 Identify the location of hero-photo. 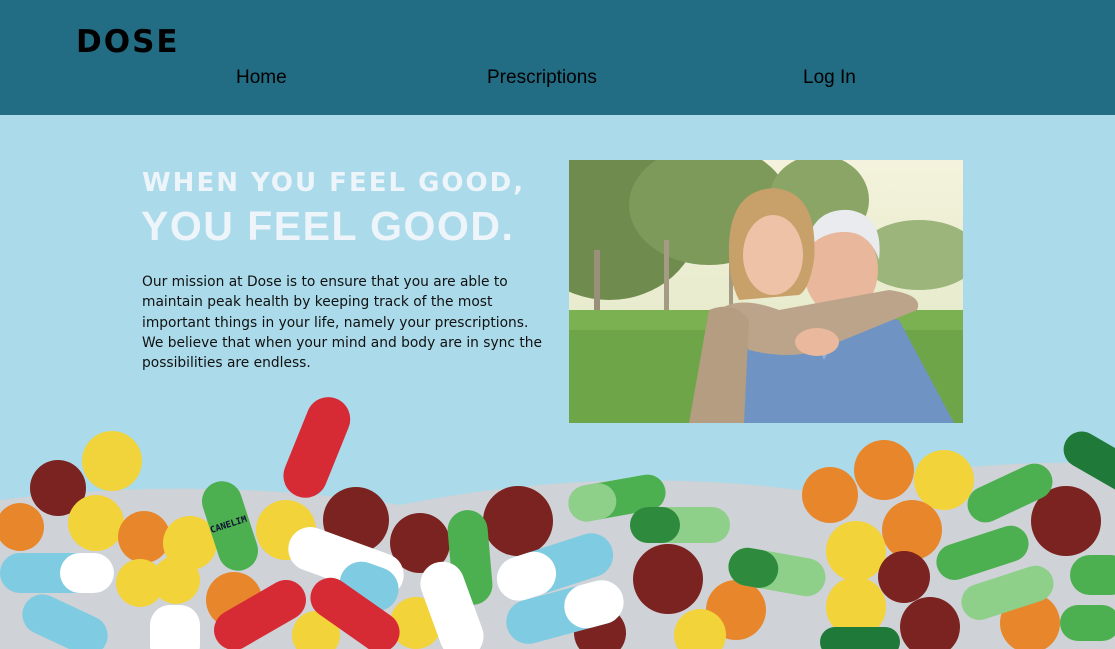
(766, 291).